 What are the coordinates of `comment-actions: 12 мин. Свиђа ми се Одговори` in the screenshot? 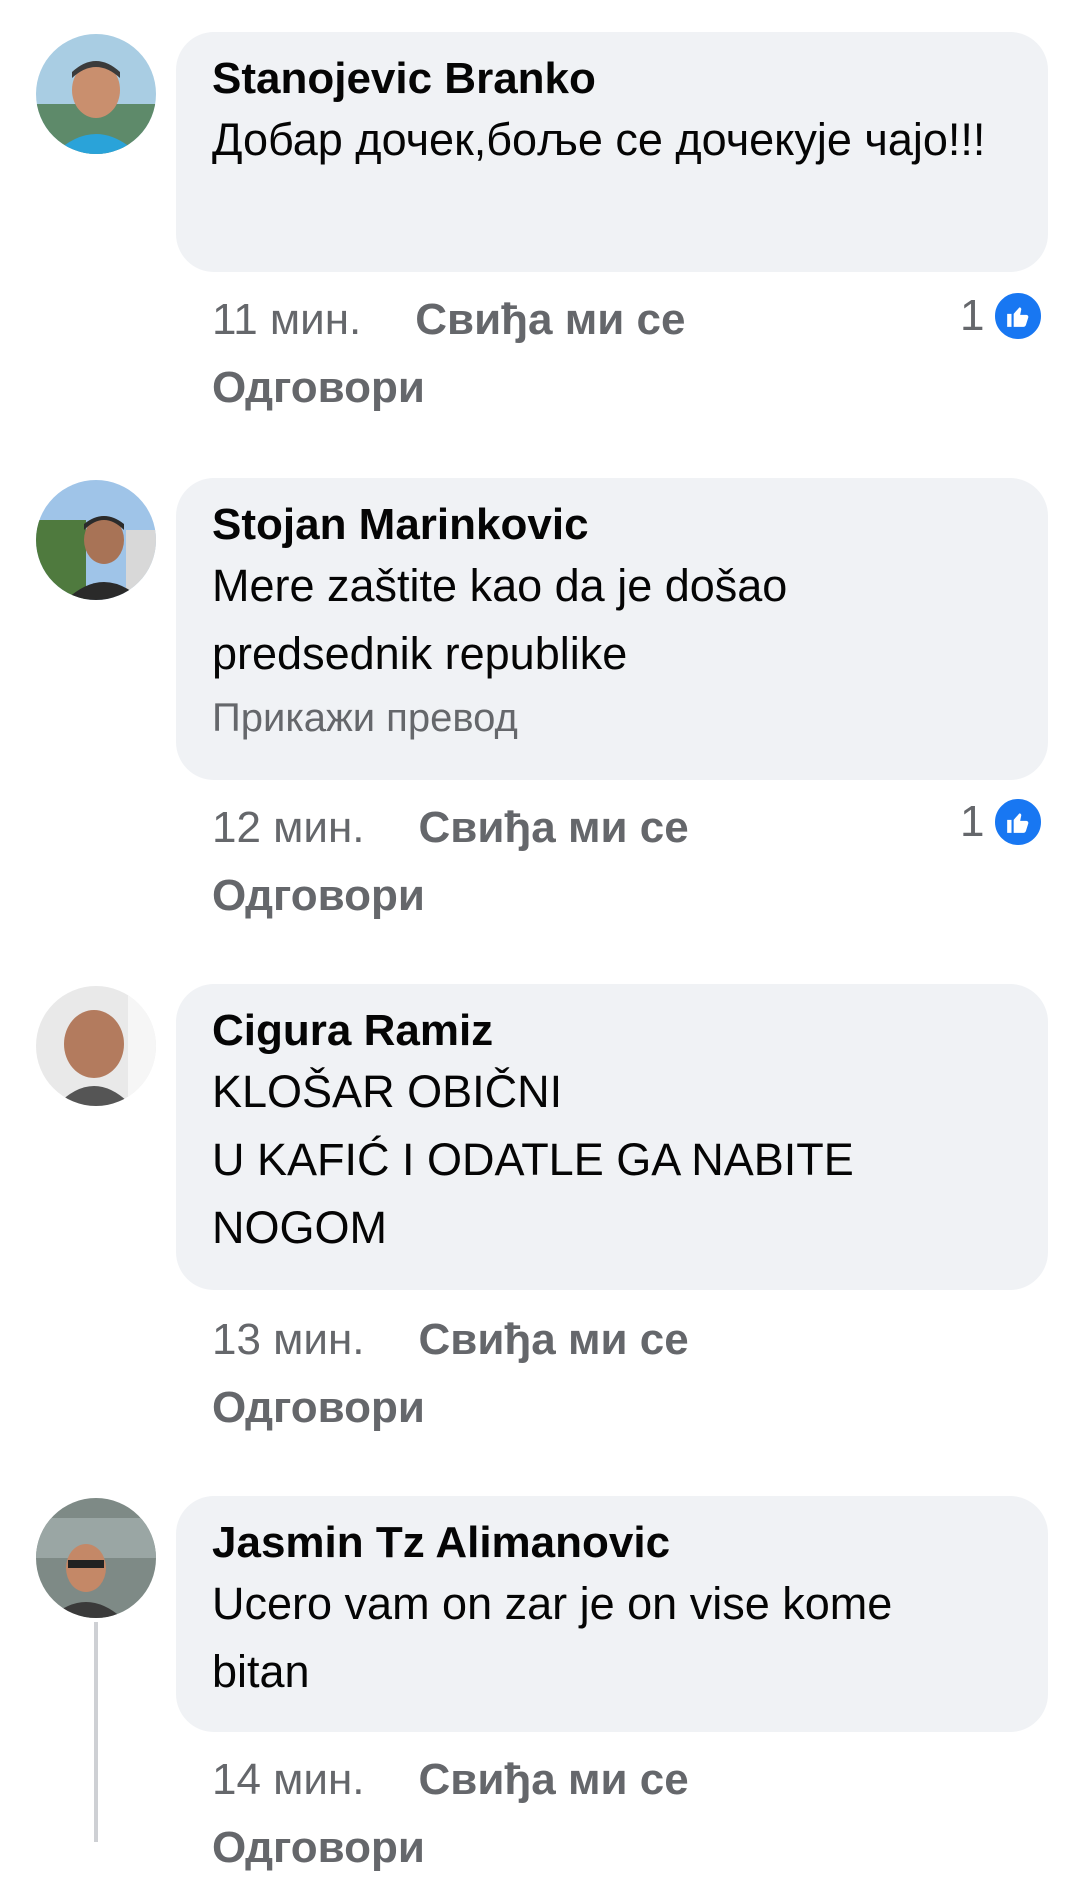 It's located at (512, 862).